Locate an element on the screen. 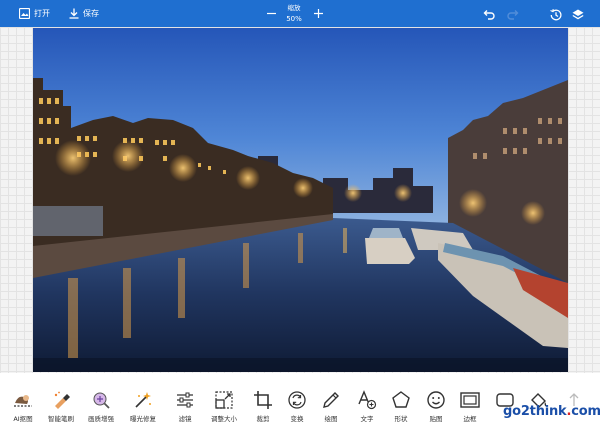  save-button: 保存 is located at coordinates (84, 13).